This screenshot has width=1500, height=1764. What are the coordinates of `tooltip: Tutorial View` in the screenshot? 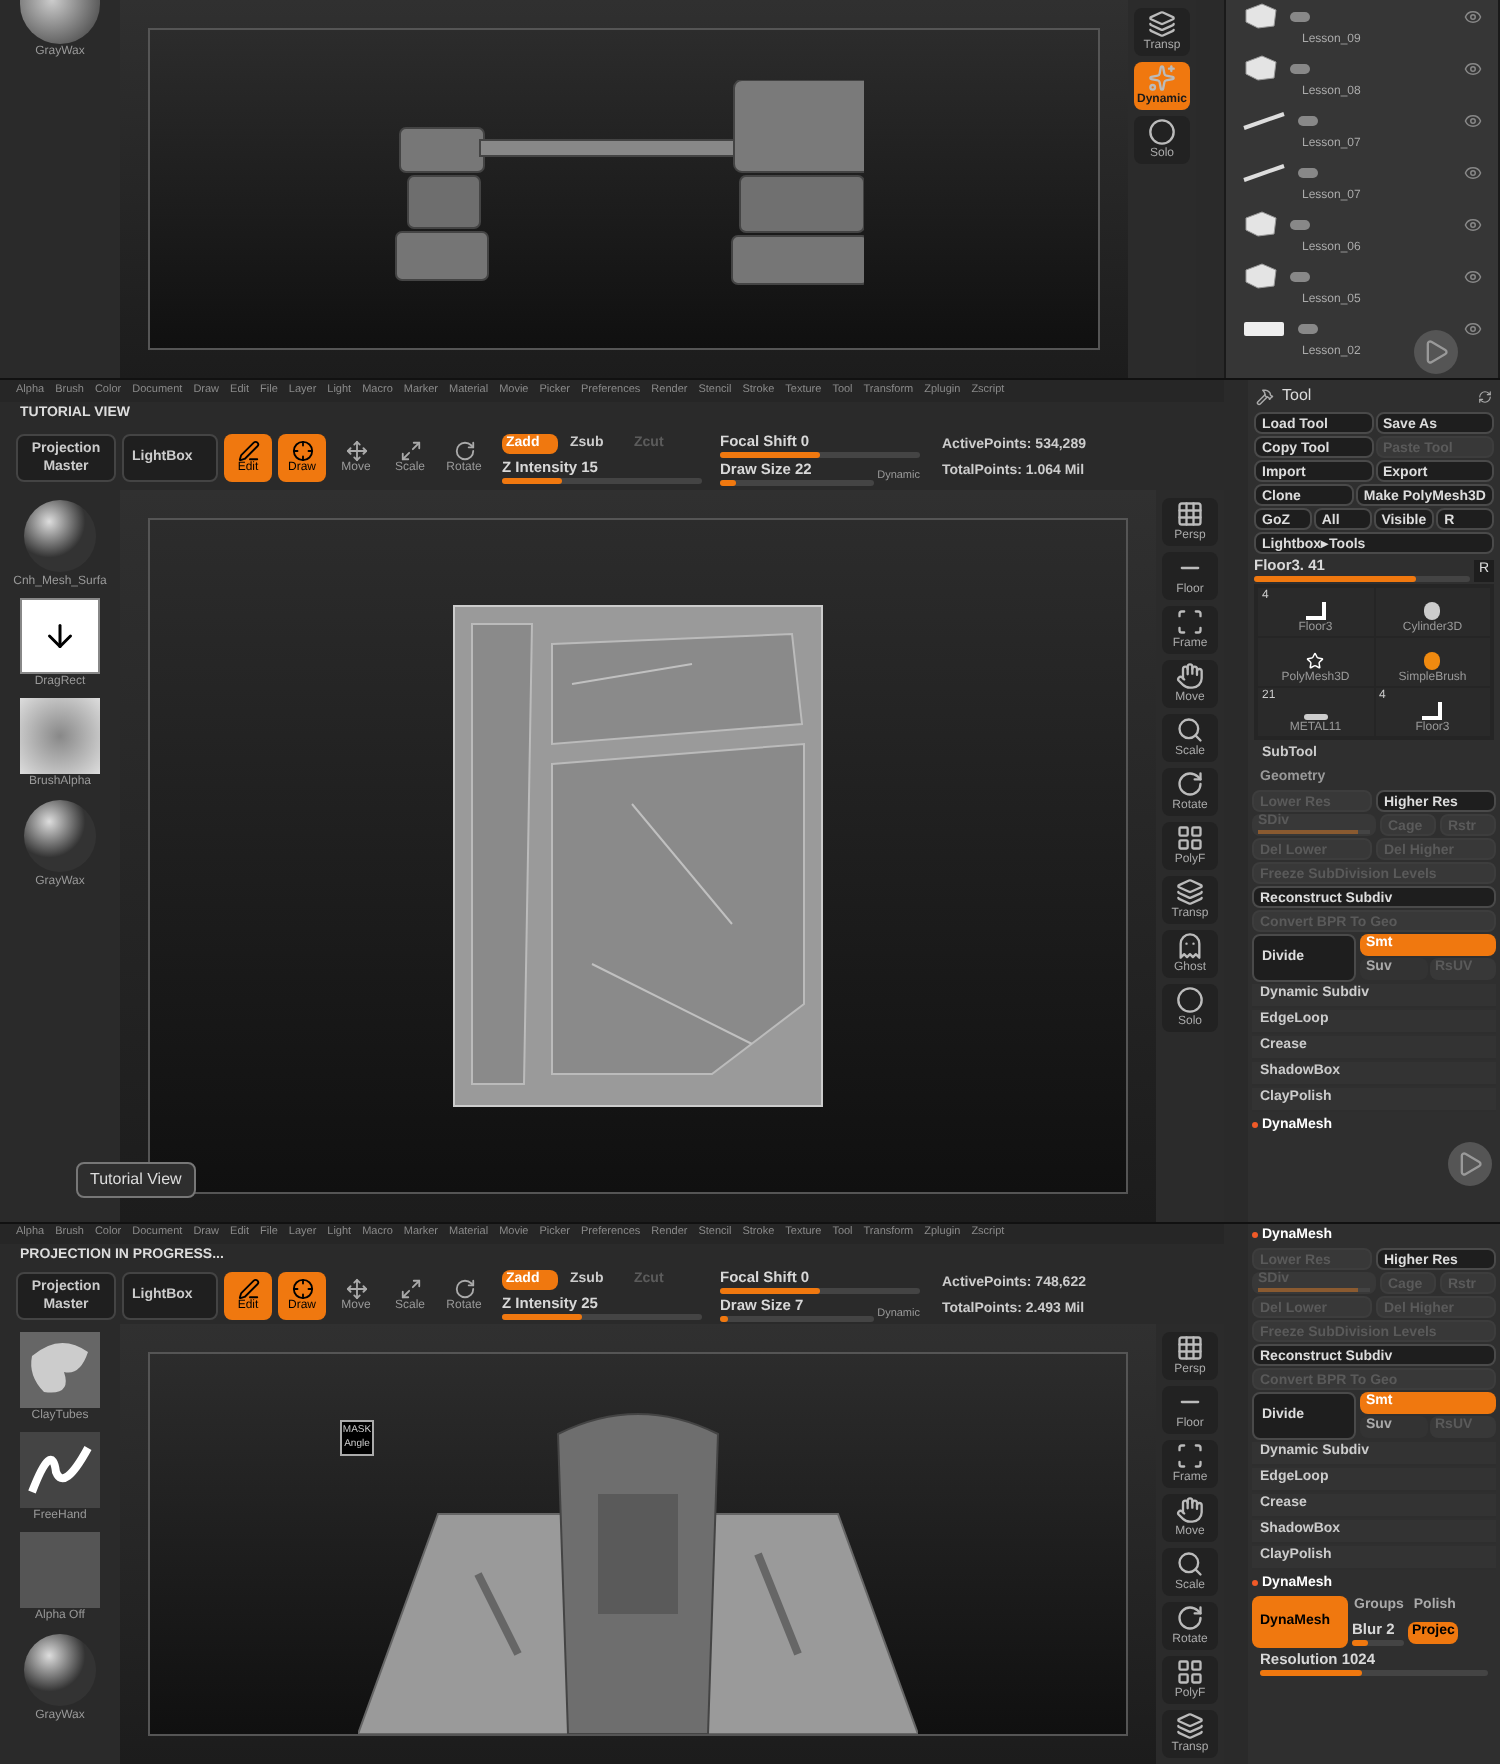 It's located at (136, 1180).